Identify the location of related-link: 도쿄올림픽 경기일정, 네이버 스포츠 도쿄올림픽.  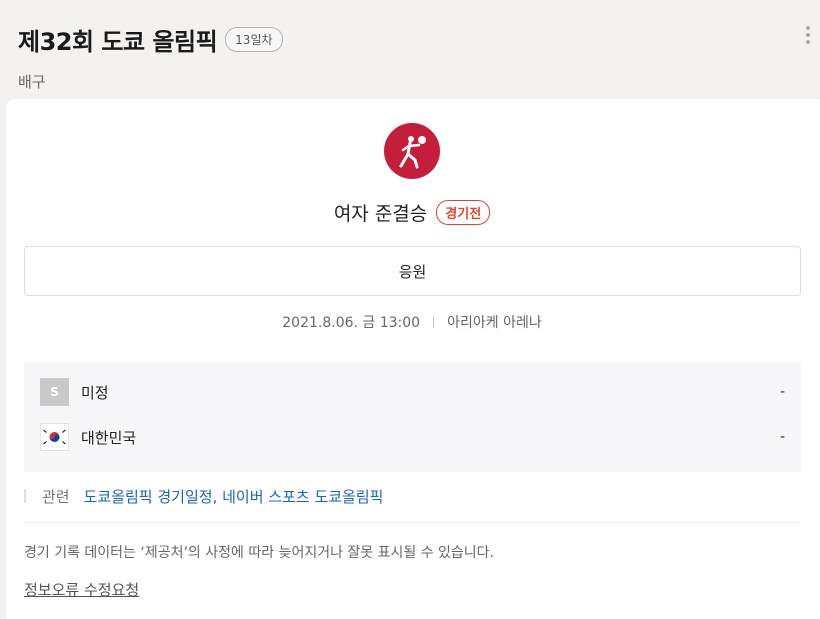
(234, 496).